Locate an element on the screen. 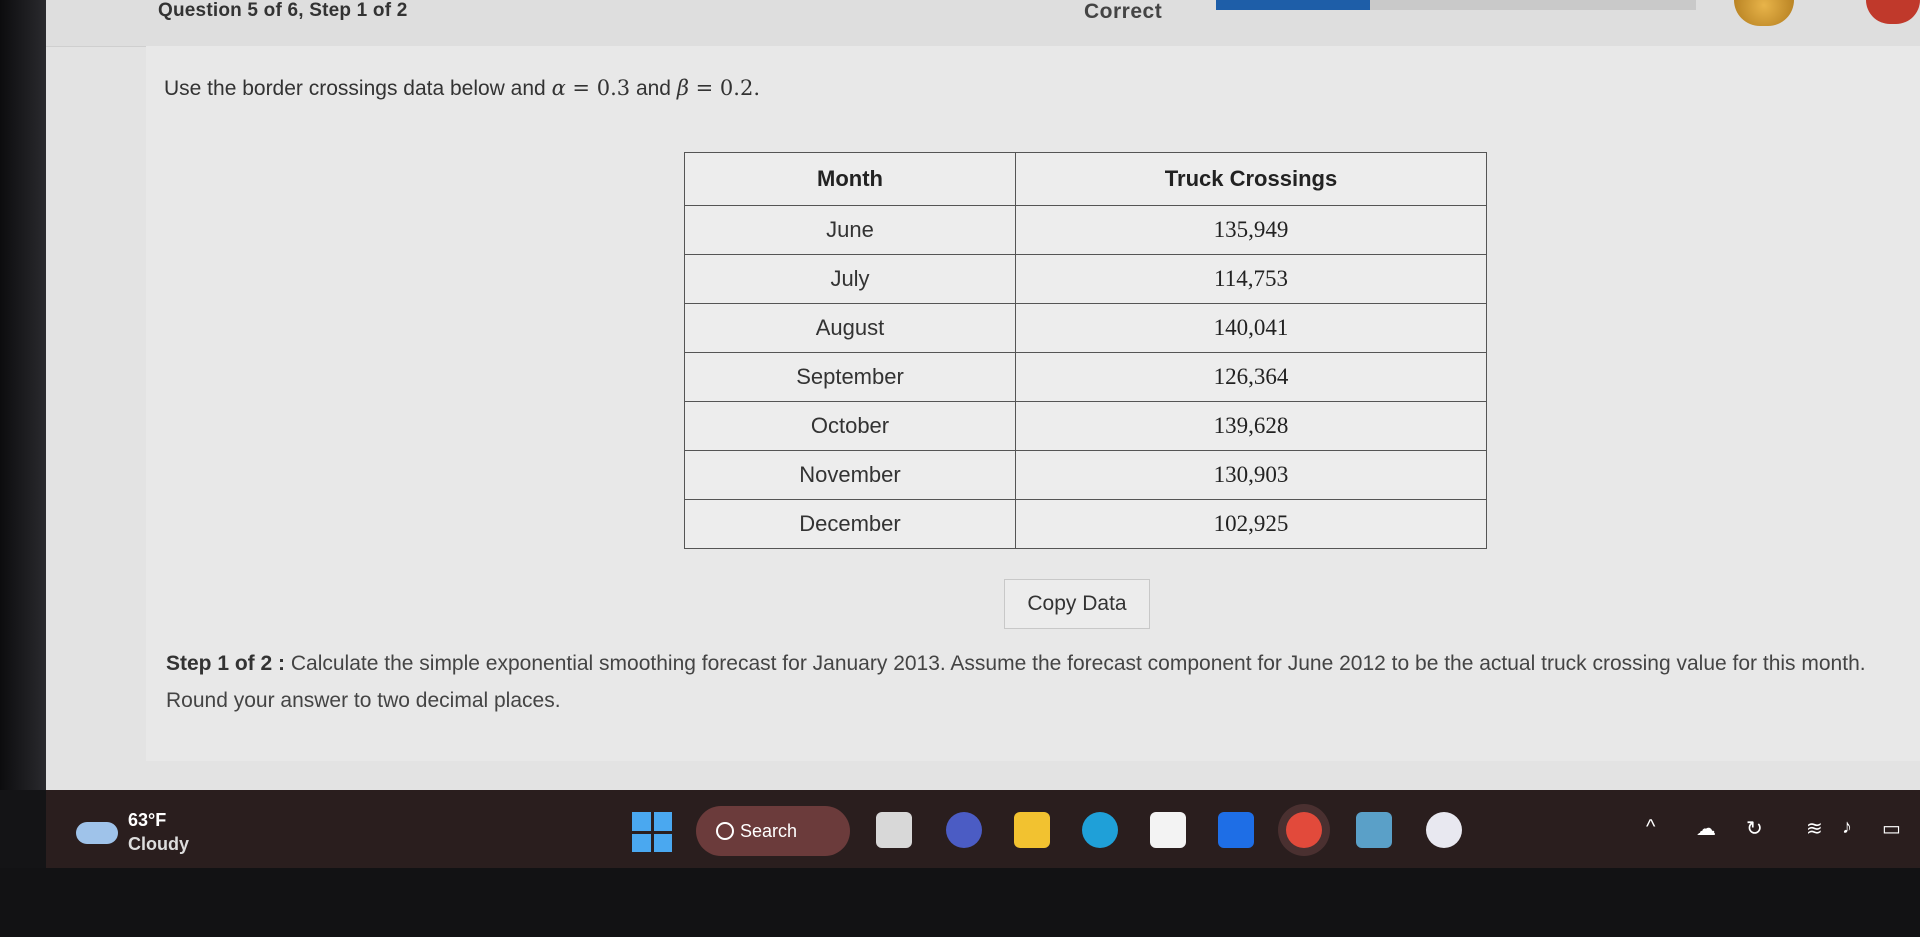 The width and height of the screenshot is (1920, 937). column-header-truck-crossings: Truck Crossings is located at coordinates (1251, 179).